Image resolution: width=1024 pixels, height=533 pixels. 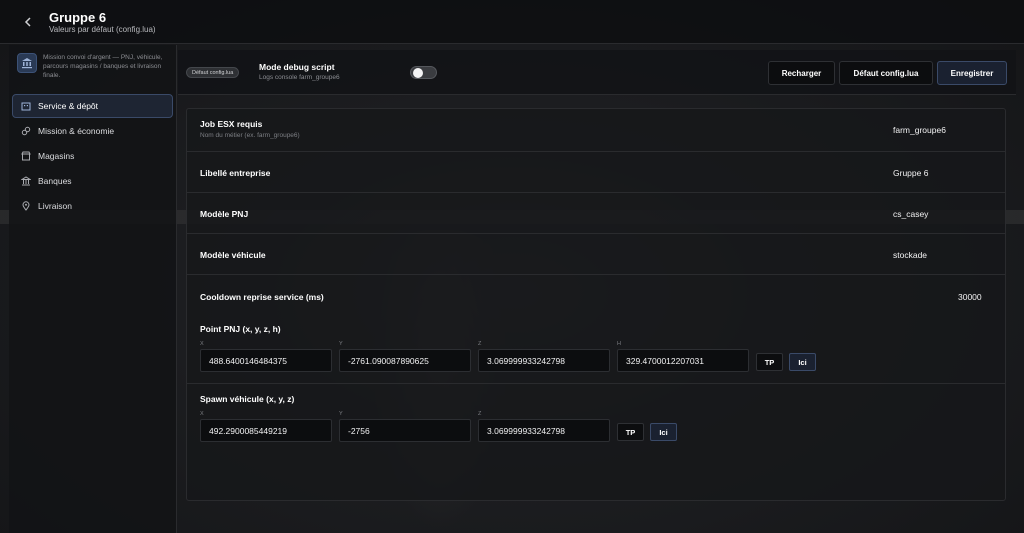 I want to click on debug-mode-toggle, so click(x=423, y=72).